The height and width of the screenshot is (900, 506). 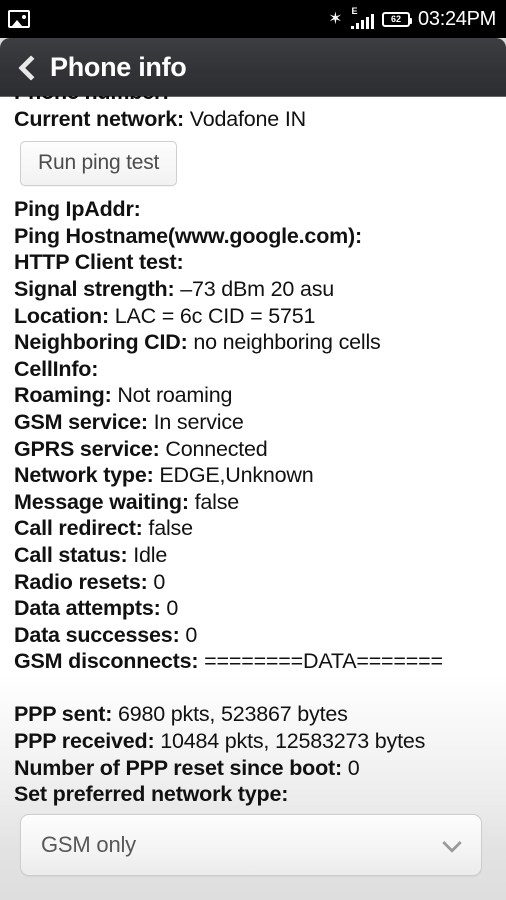 What do you see at coordinates (63, 714) in the screenshot?
I see `info-label: PPP sent:` at bounding box center [63, 714].